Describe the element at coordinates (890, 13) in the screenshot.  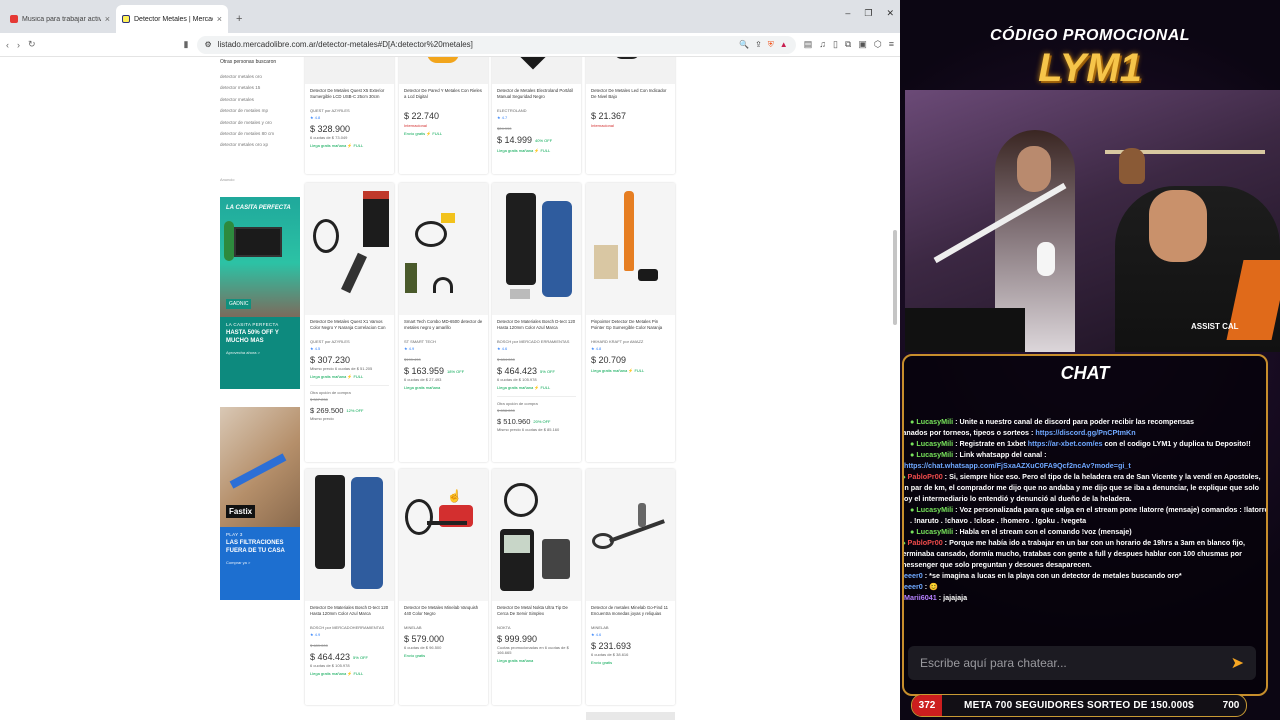
I see `close-window-icon: ✕` at that location.